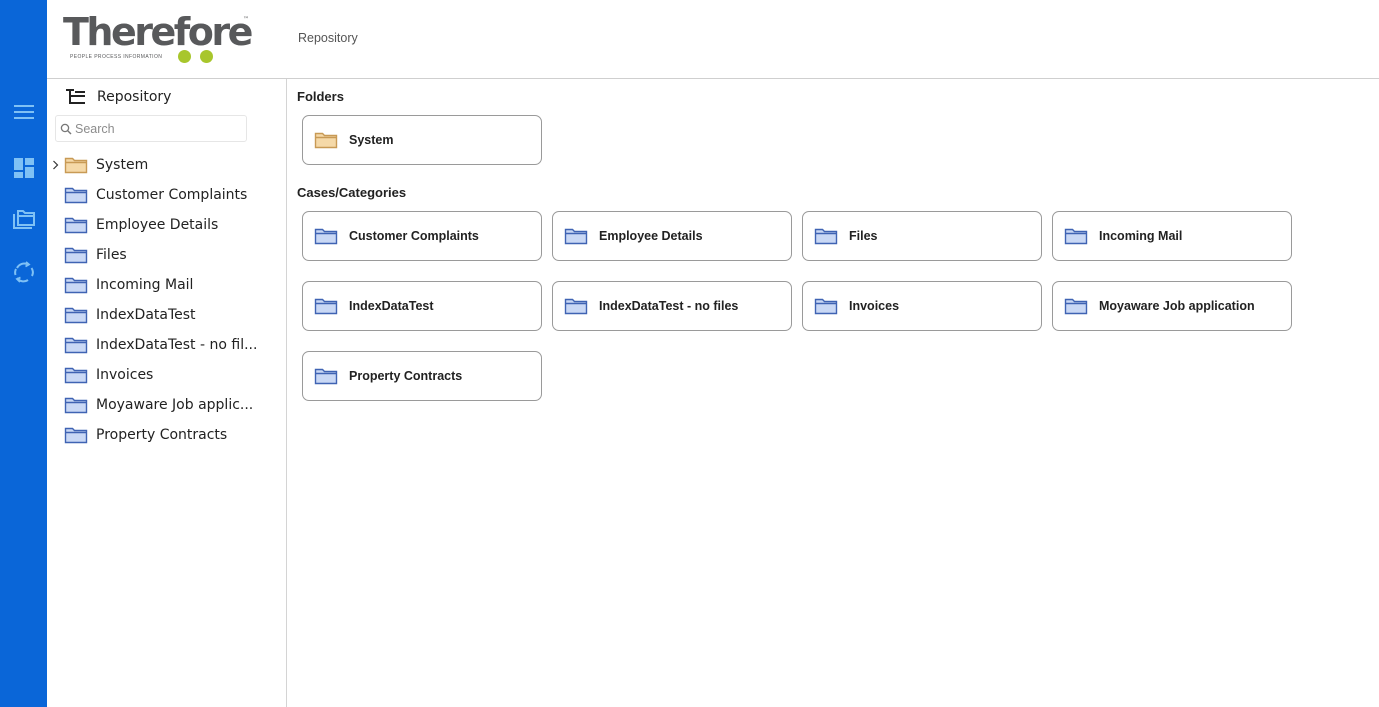 The image size is (1379, 707). Describe the element at coordinates (320, 96) in the screenshot. I see `folders-heading: Folders` at that location.